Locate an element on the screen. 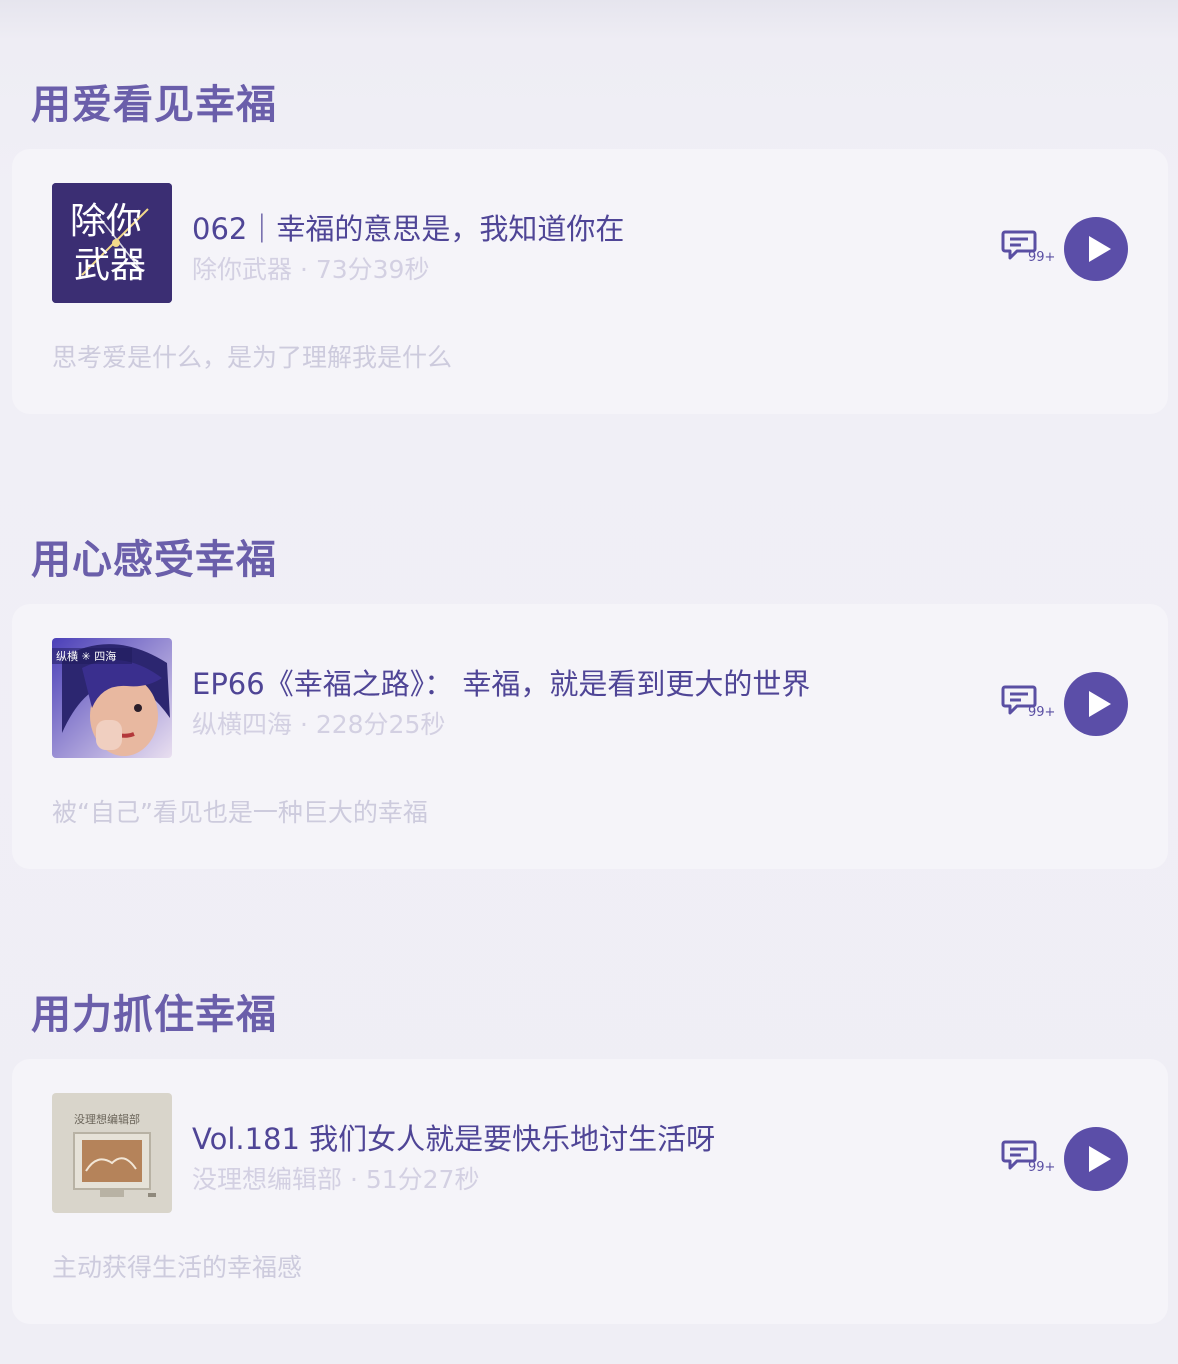  episode-description: 被“自己”看见也是一种巨大的幸福 is located at coordinates (240, 812).